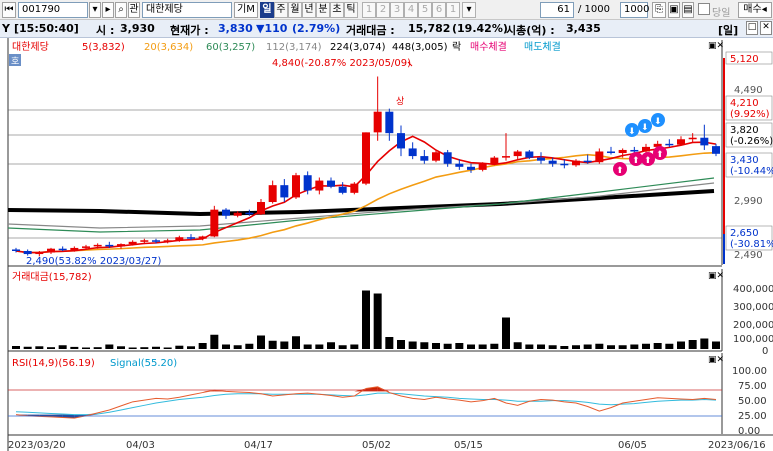  What do you see at coordinates (755, 10) in the screenshot?
I see `buy-button: 매수◂` at bounding box center [755, 10].